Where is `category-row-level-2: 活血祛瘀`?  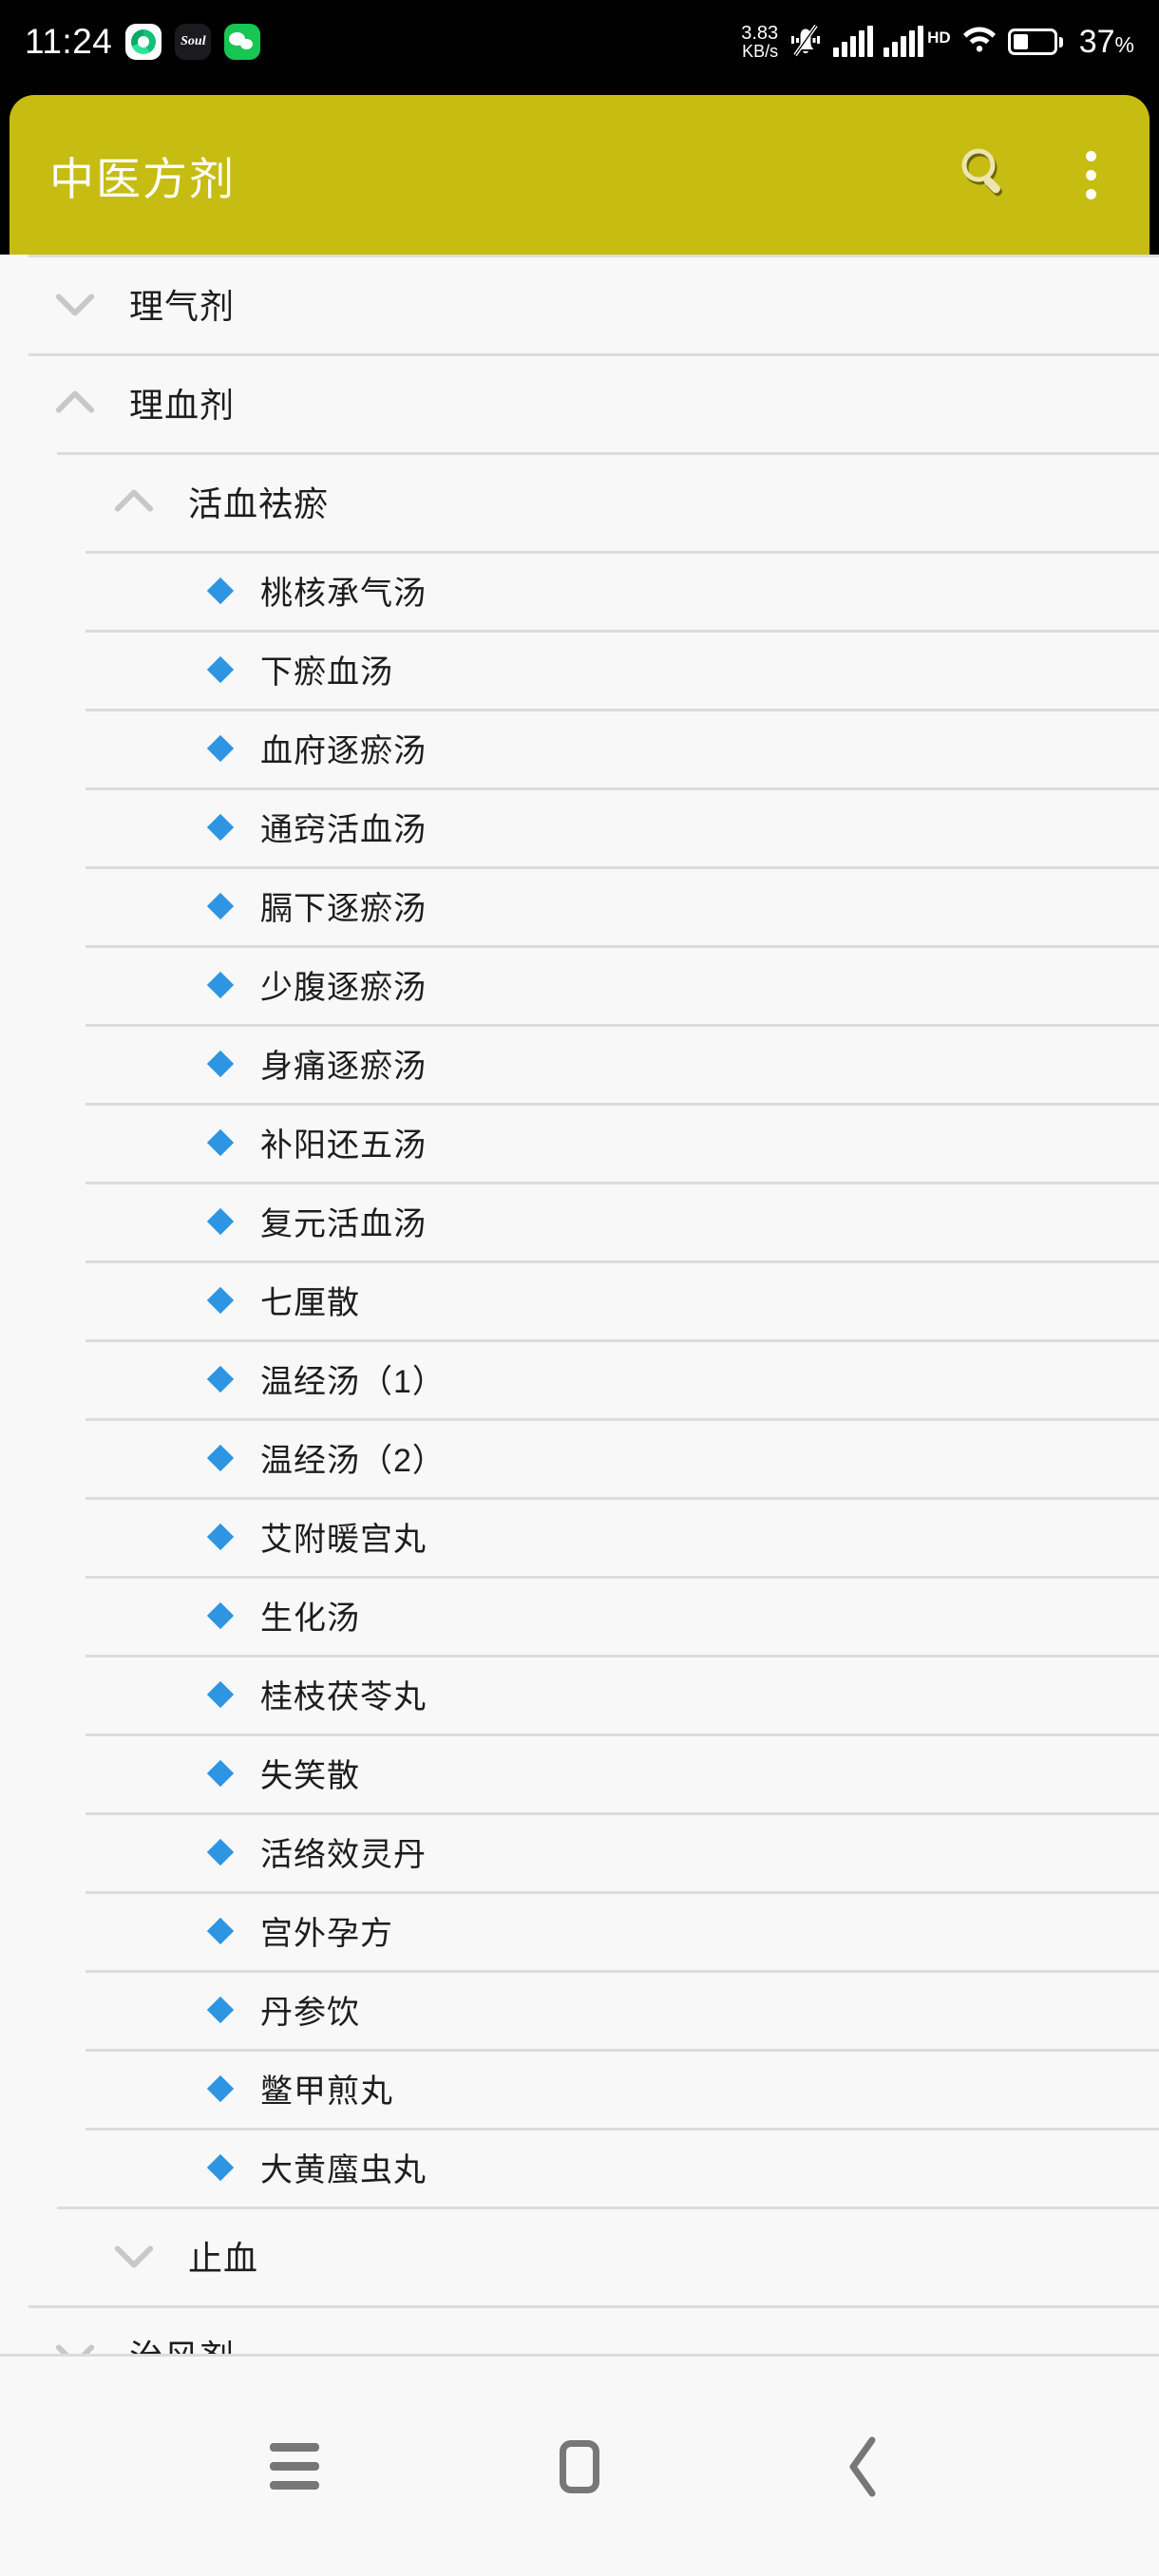
category-row-level-2: 活血祛瘀 is located at coordinates (579, 501).